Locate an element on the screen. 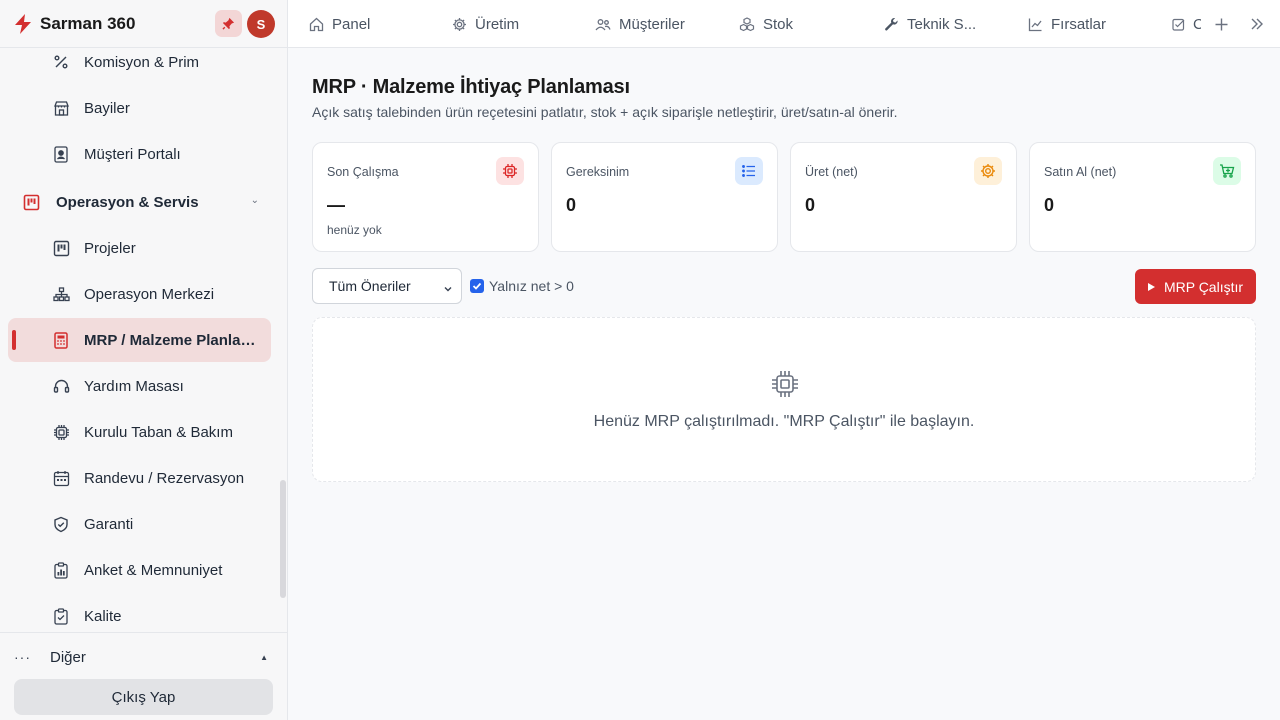 This screenshot has width=1280, height=720. brand-name: Sarman 360 is located at coordinates (87, 24).